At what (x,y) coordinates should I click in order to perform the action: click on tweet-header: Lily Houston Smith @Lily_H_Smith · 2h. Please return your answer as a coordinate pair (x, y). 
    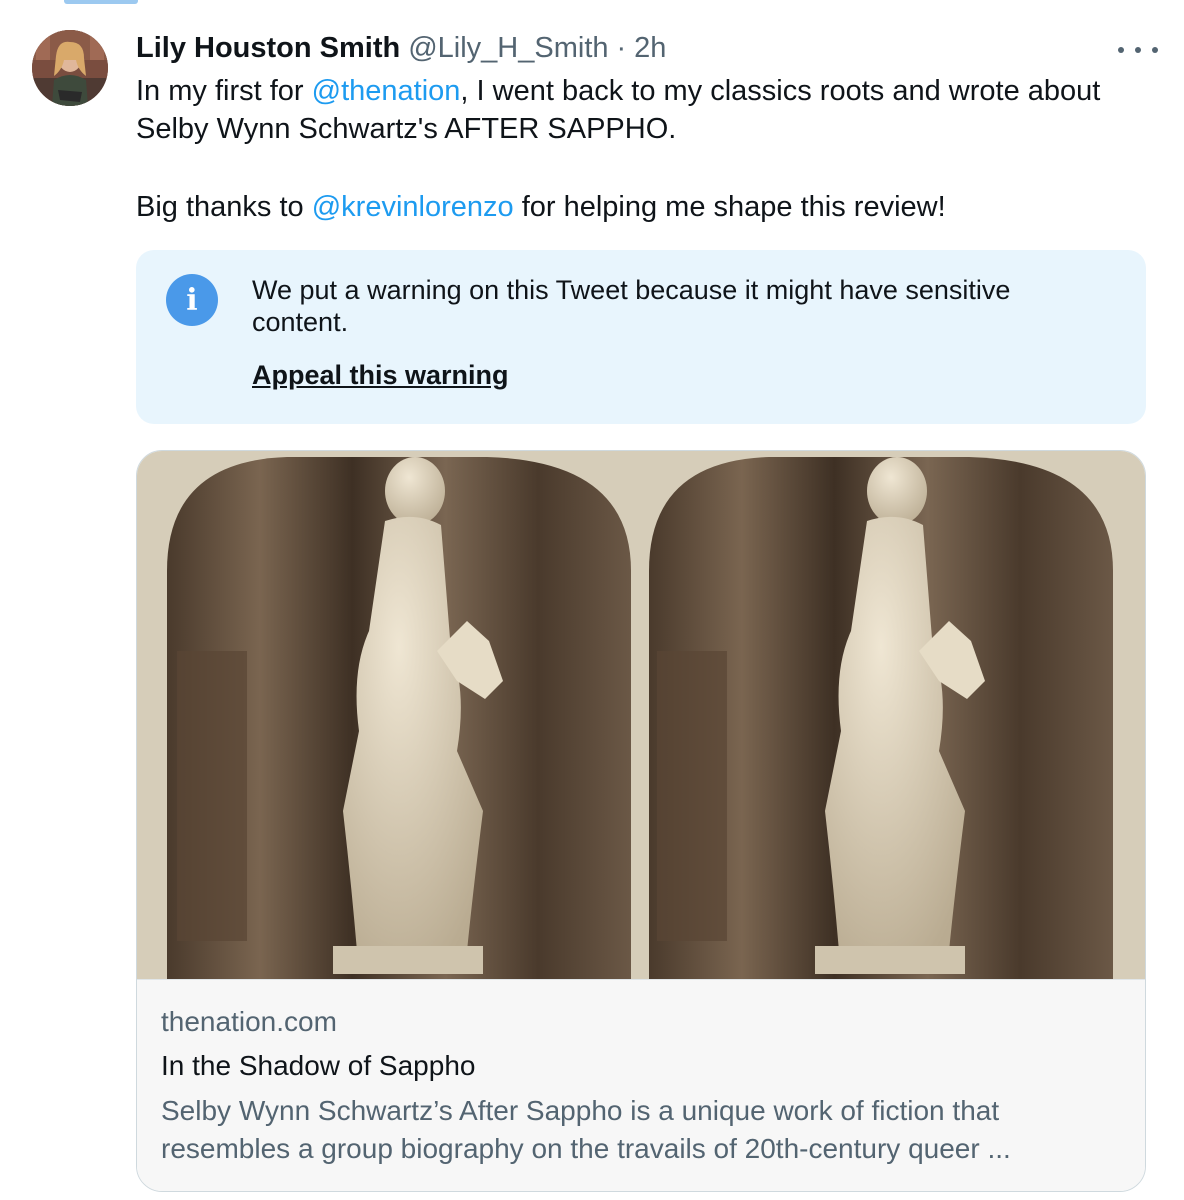
    Looking at the image, I should click on (401, 48).